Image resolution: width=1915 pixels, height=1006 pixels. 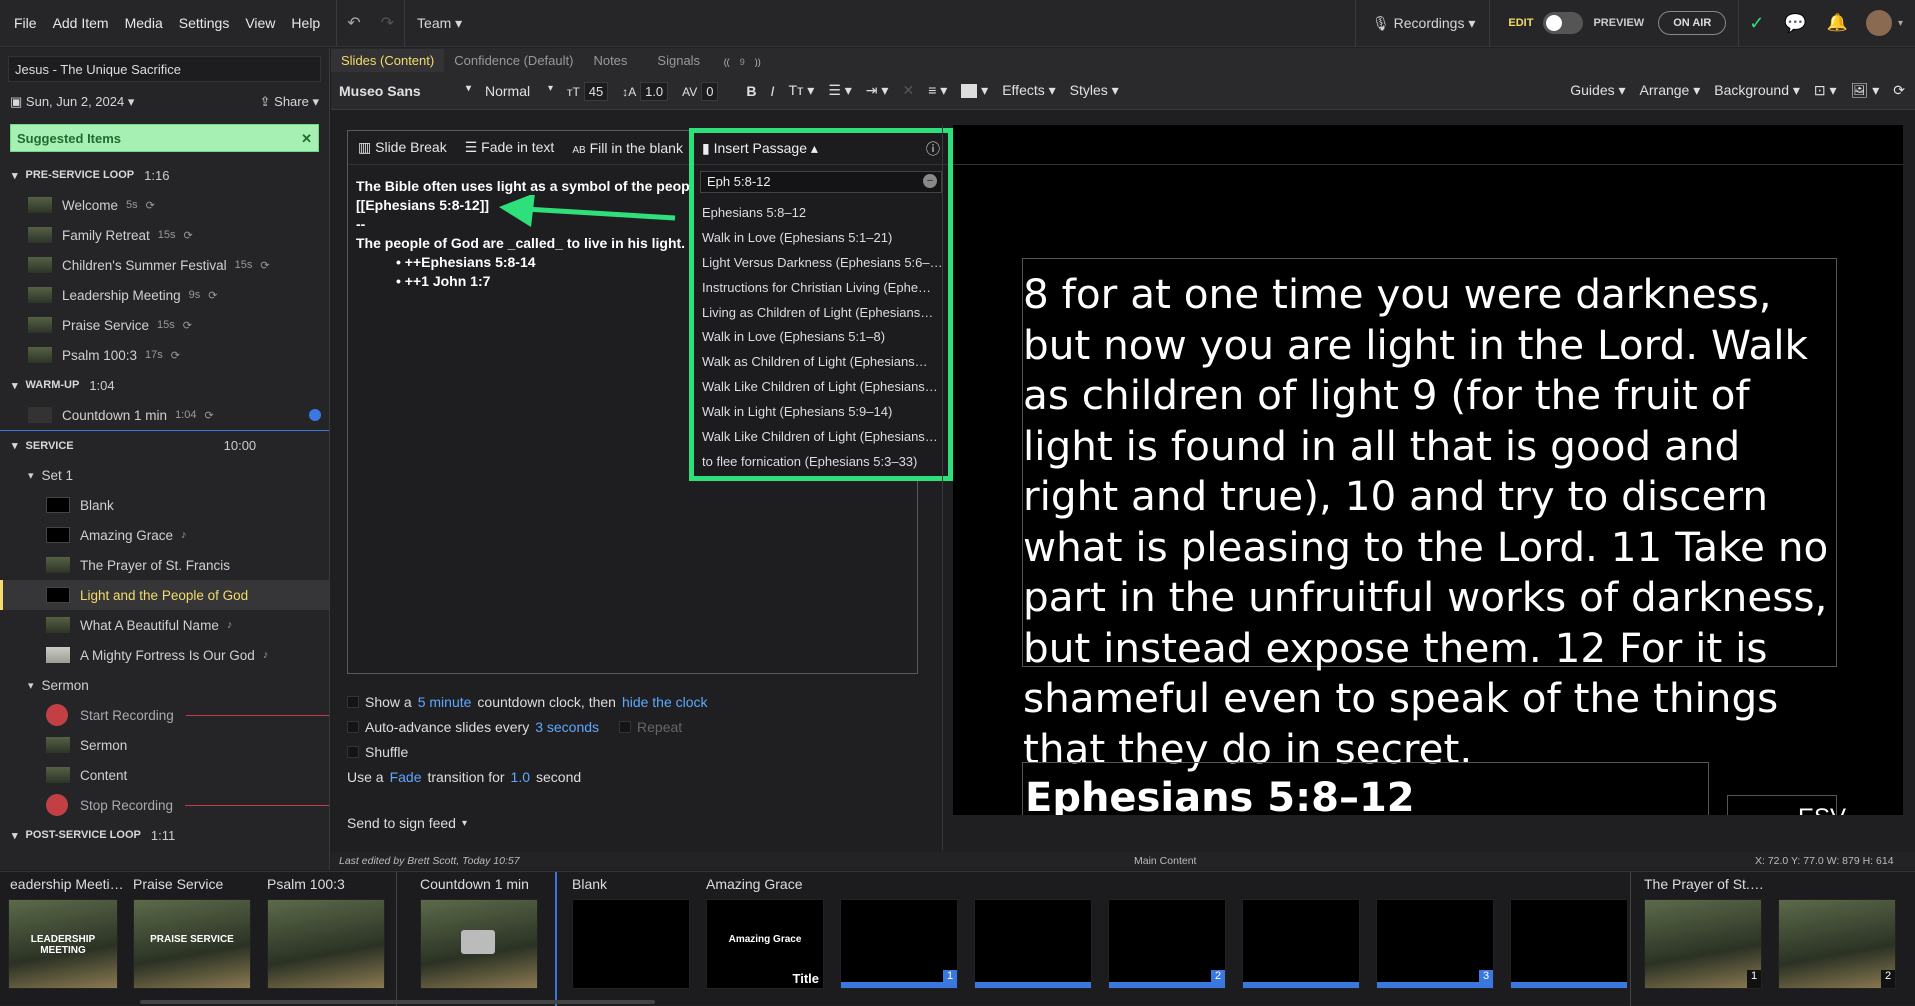 What do you see at coordinates (625, 727) in the screenshot?
I see `repeat-checkbox` at bounding box center [625, 727].